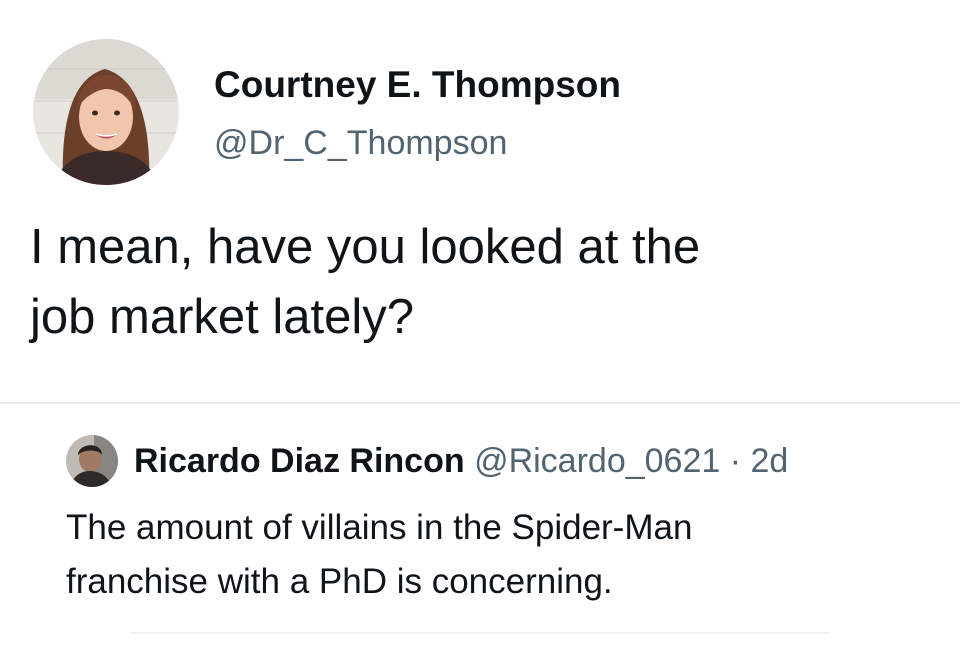  I want to click on woman-portrait-icon, so click(106, 112).